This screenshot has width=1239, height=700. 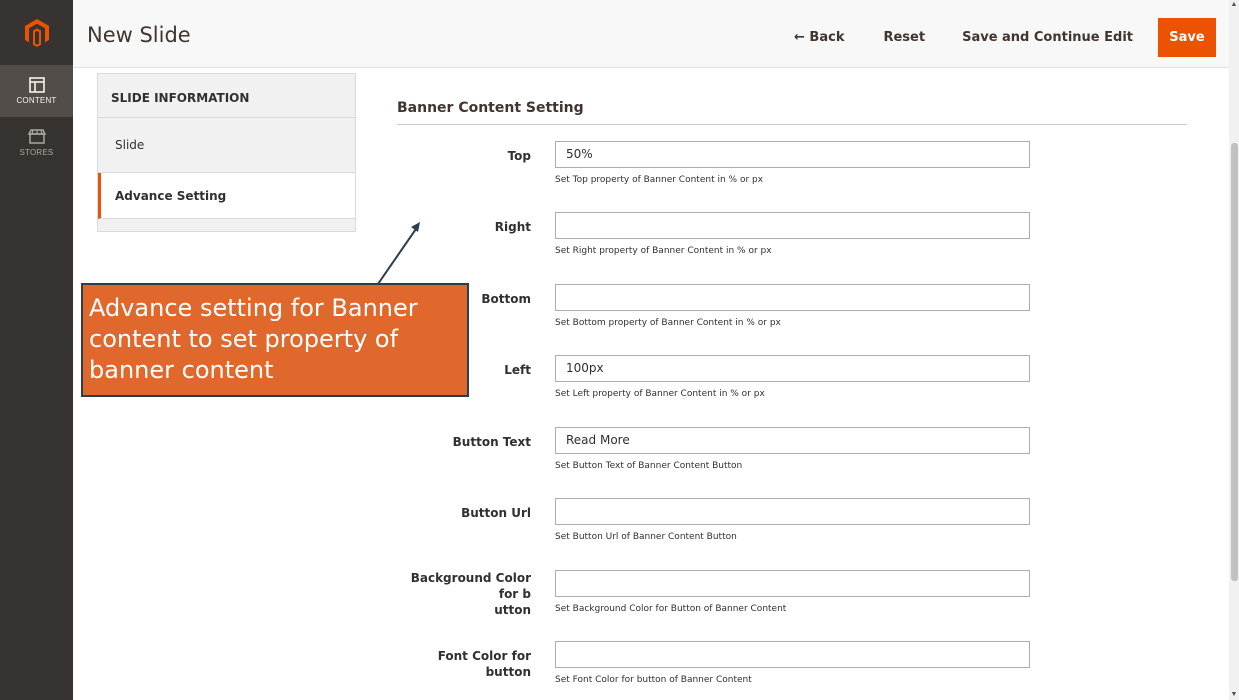 I want to click on field-label: Button Url, so click(x=496, y=513).